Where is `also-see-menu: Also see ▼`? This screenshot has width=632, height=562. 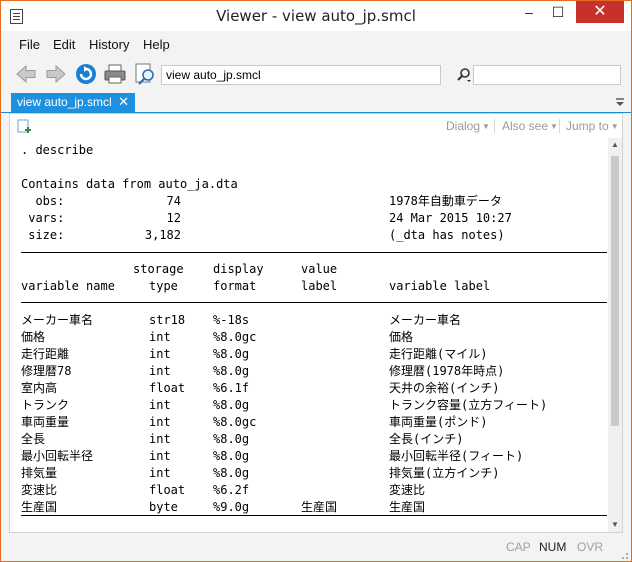 also-see-menu: Also see ▼ is located at coordinates (530, 126).